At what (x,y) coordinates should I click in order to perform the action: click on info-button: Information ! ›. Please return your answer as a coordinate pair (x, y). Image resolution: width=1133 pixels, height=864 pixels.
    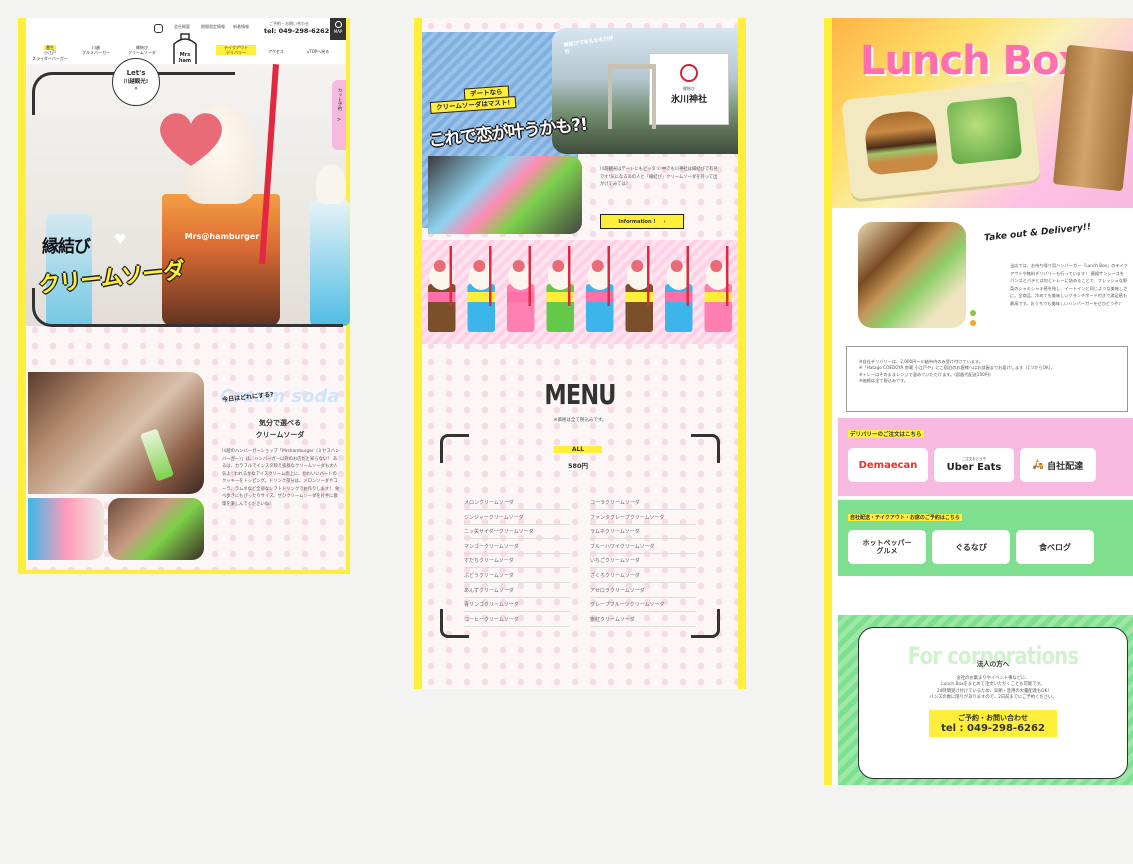
    Looking at the image, I should click on (642, 221).